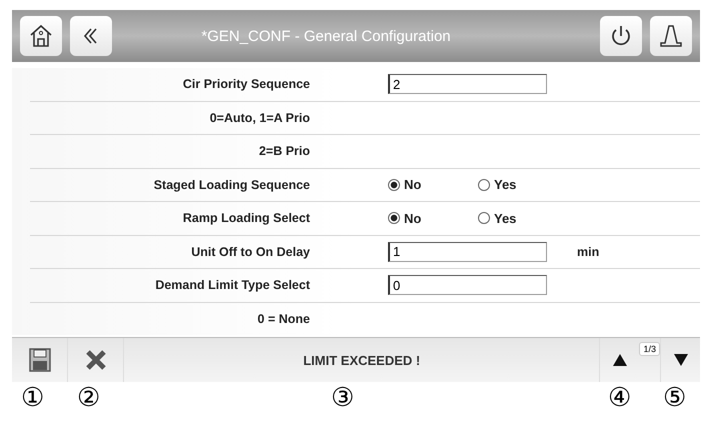 The width and height of the screenshot is (717, 441). I want to click on note-text: 0 = None, so click(283, 319).